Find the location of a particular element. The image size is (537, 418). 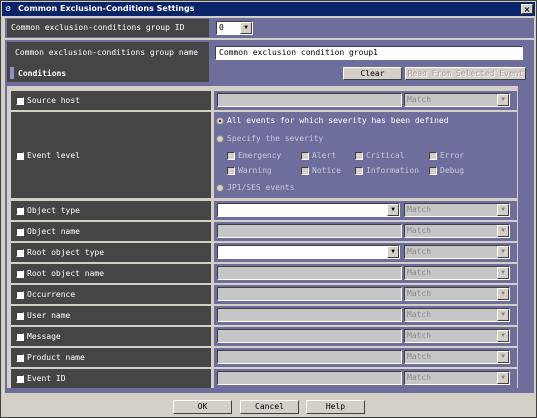

object-type-match-select: Match ▼ is located at coordinates (457, 210).